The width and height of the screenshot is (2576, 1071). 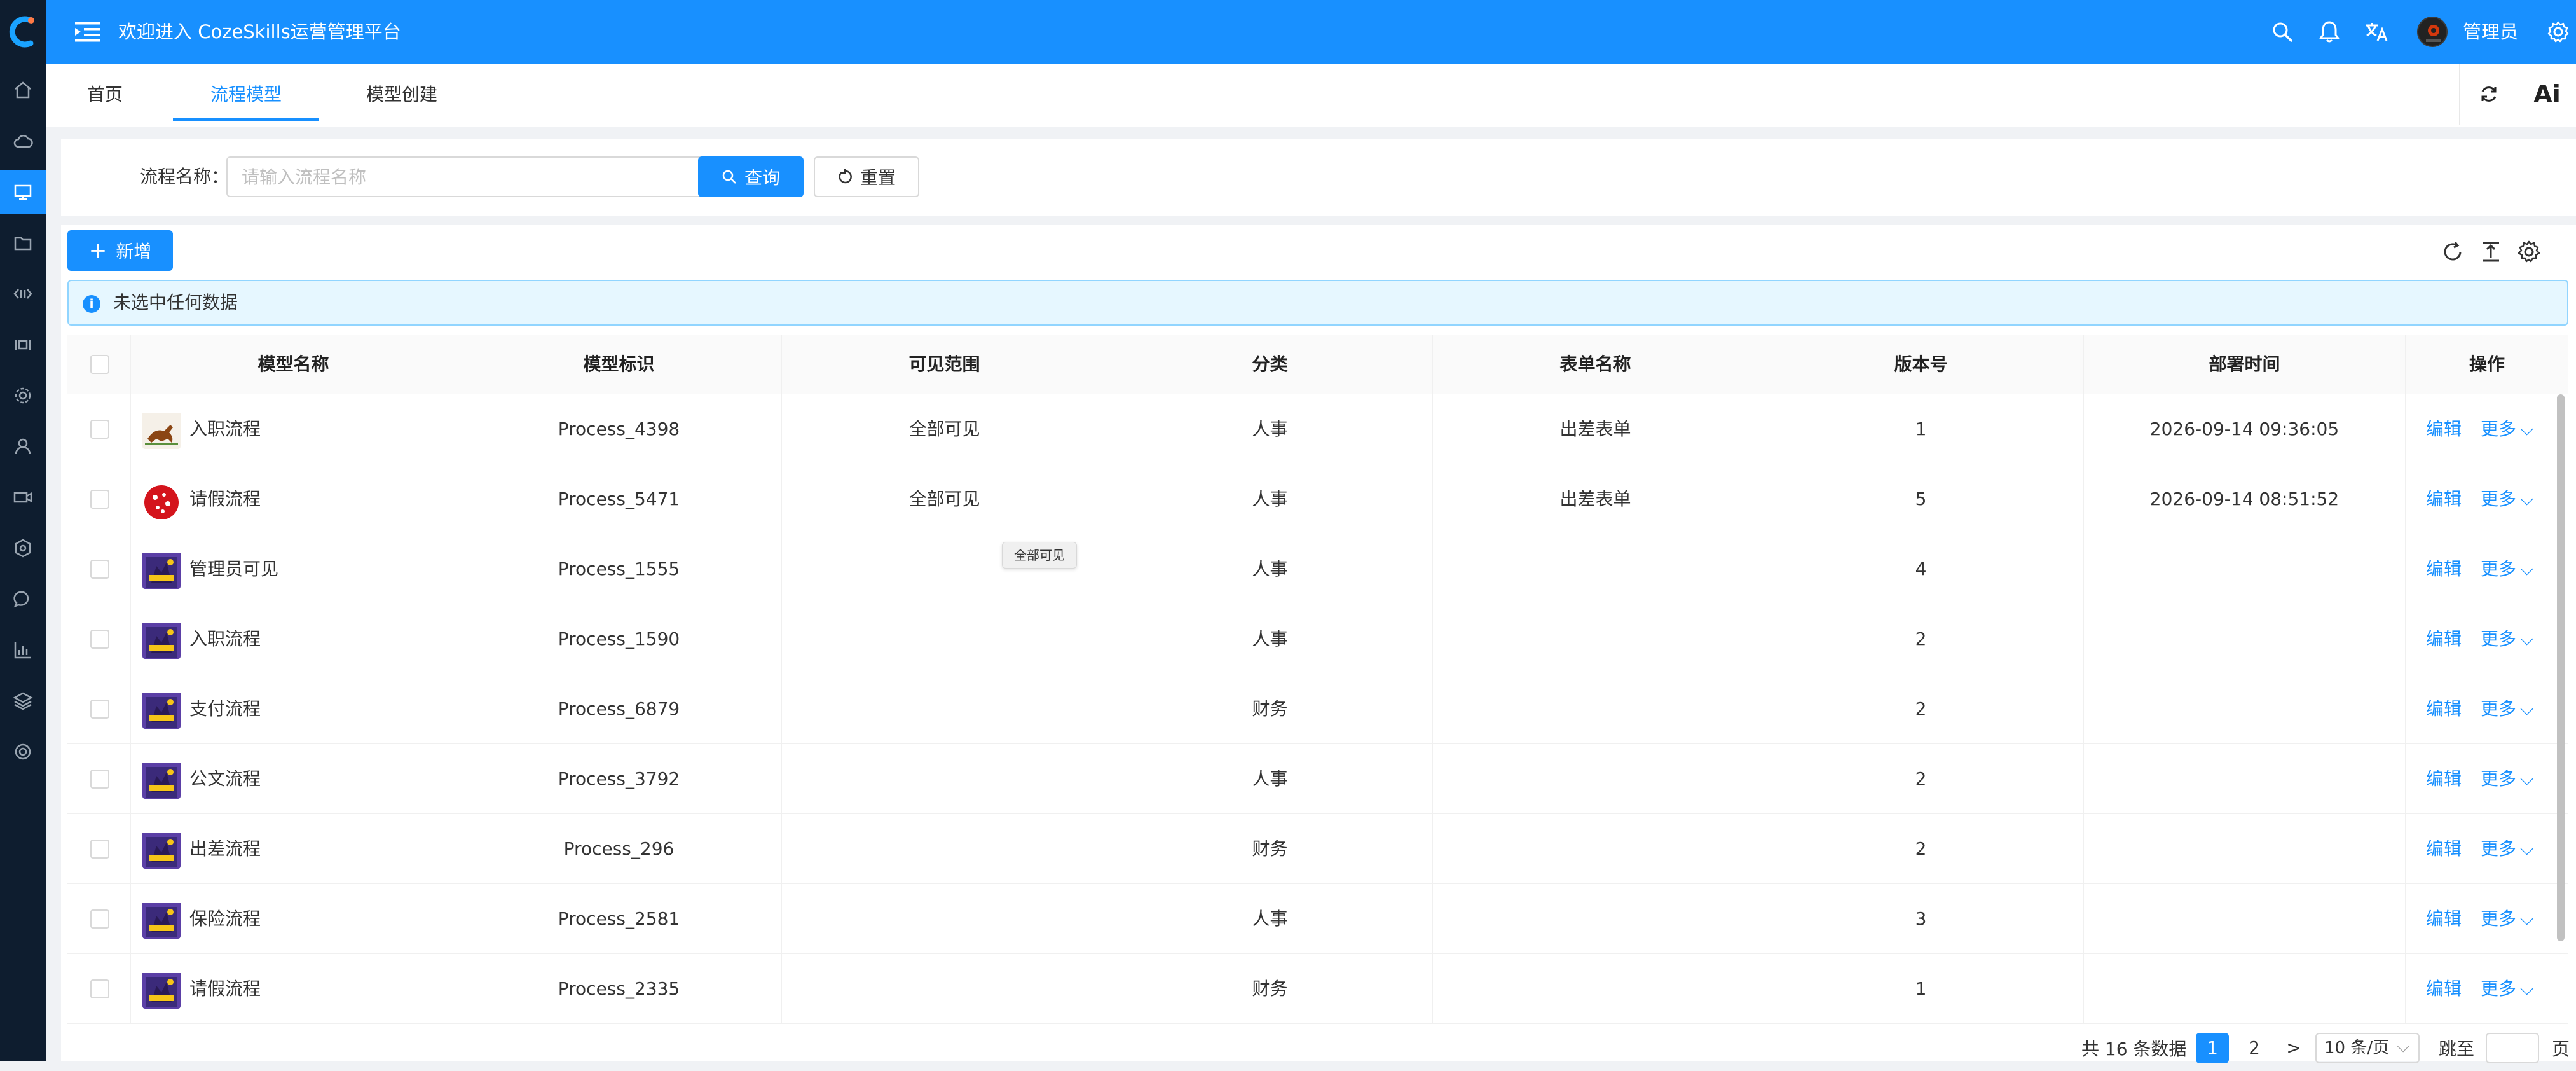 I want to click on avatar, so click(x=2432, y=32).